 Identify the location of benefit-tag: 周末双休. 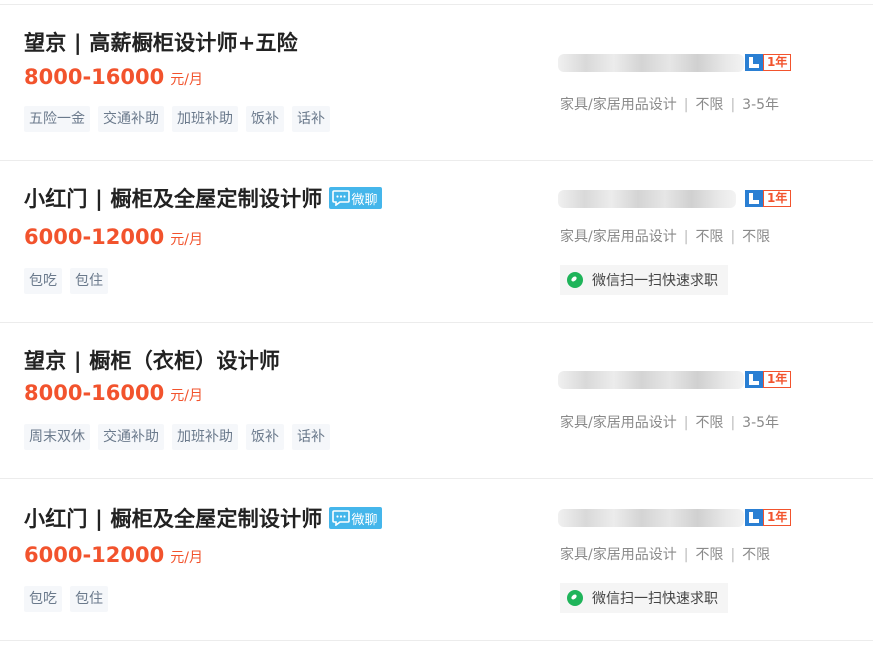
(57, 437).